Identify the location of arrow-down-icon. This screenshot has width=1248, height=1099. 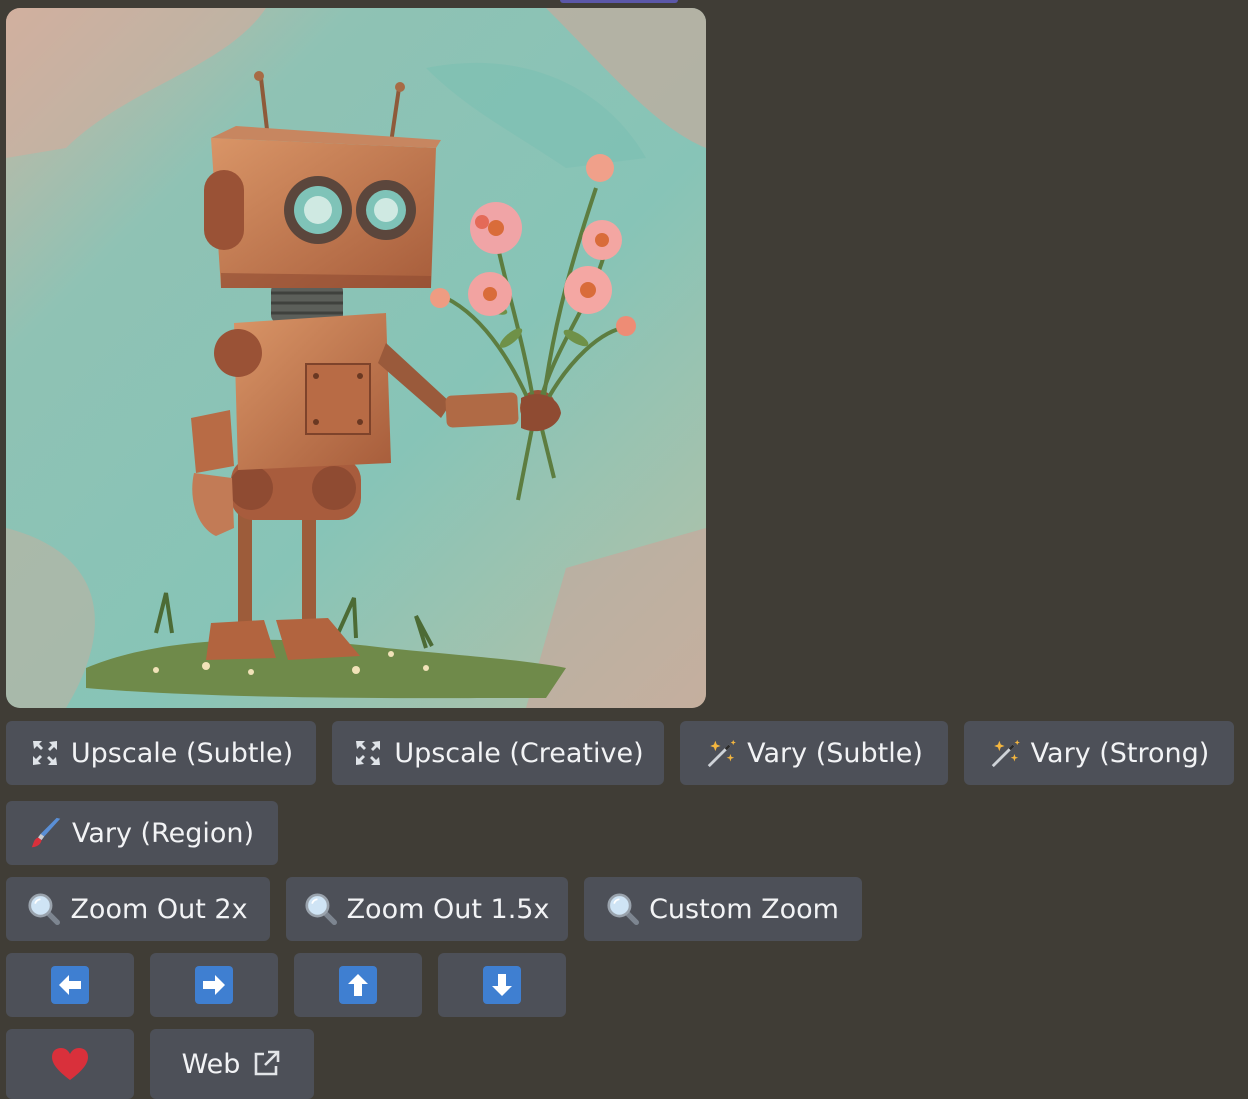
(502, 985).